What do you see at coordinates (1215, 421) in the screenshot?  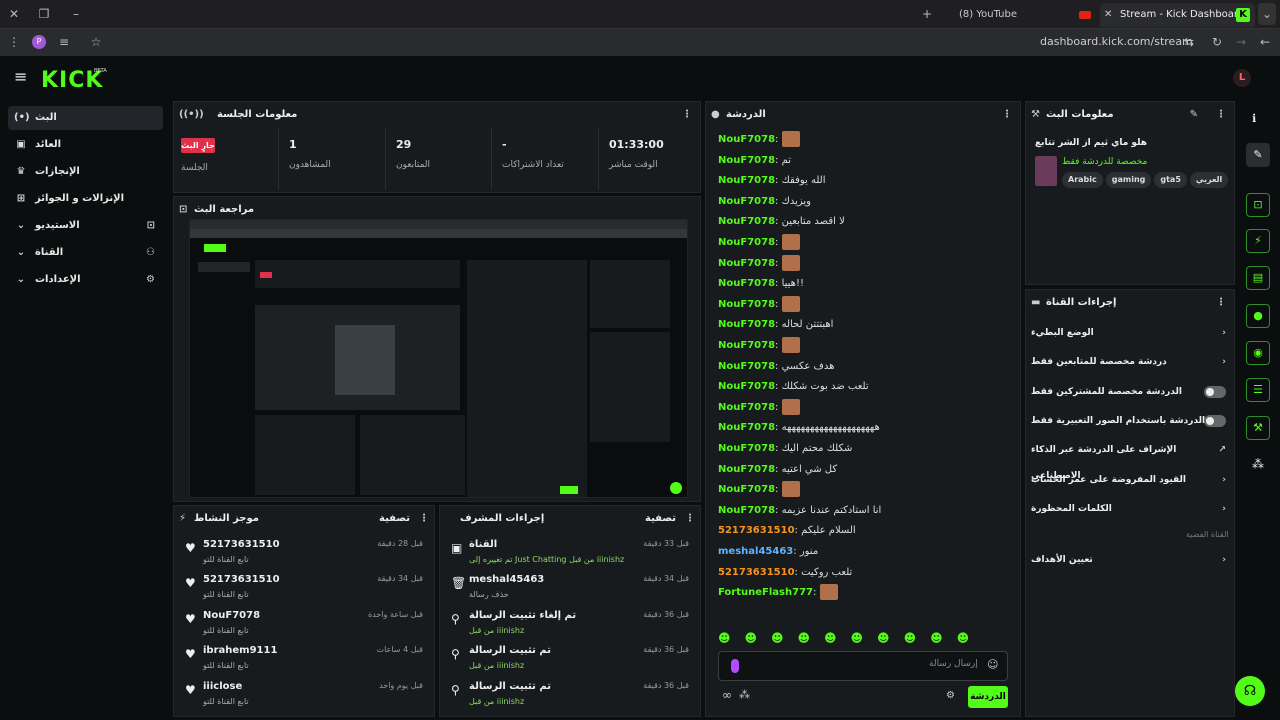 I see `emote-only-toggle` at bounding box center [1215, 421].